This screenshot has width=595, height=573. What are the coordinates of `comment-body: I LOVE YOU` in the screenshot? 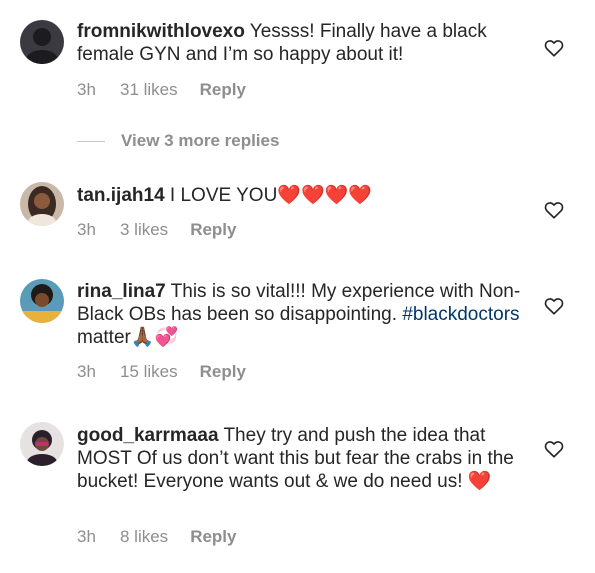 It's located at (221, 195).